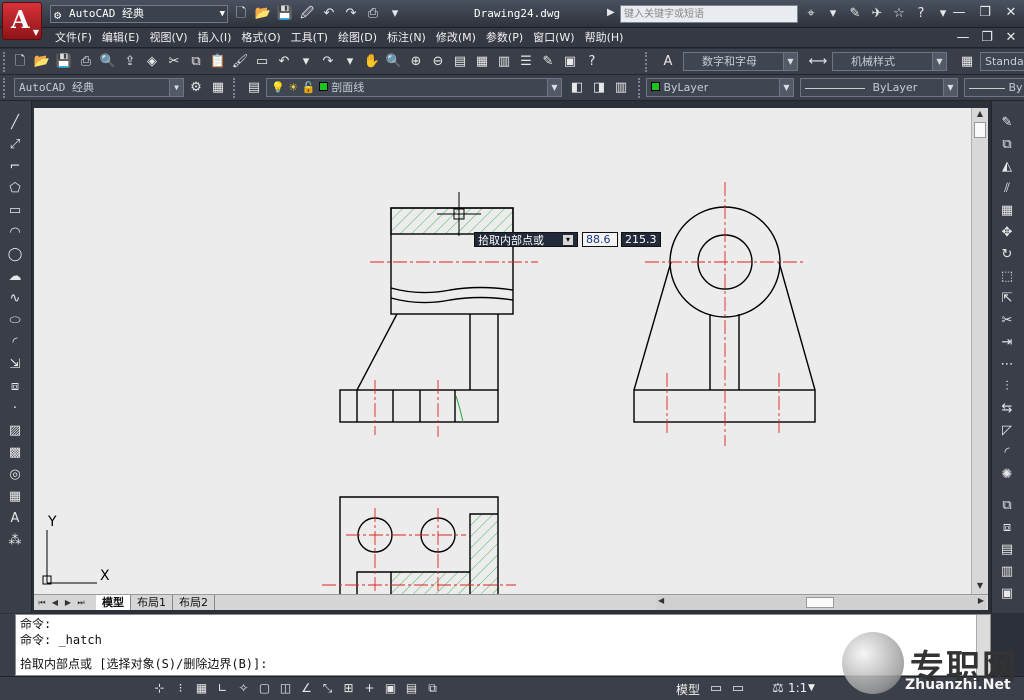 This screenshot has width=1024, height=700. I want to click on trim-icon: ✂, so click(1007, 321).